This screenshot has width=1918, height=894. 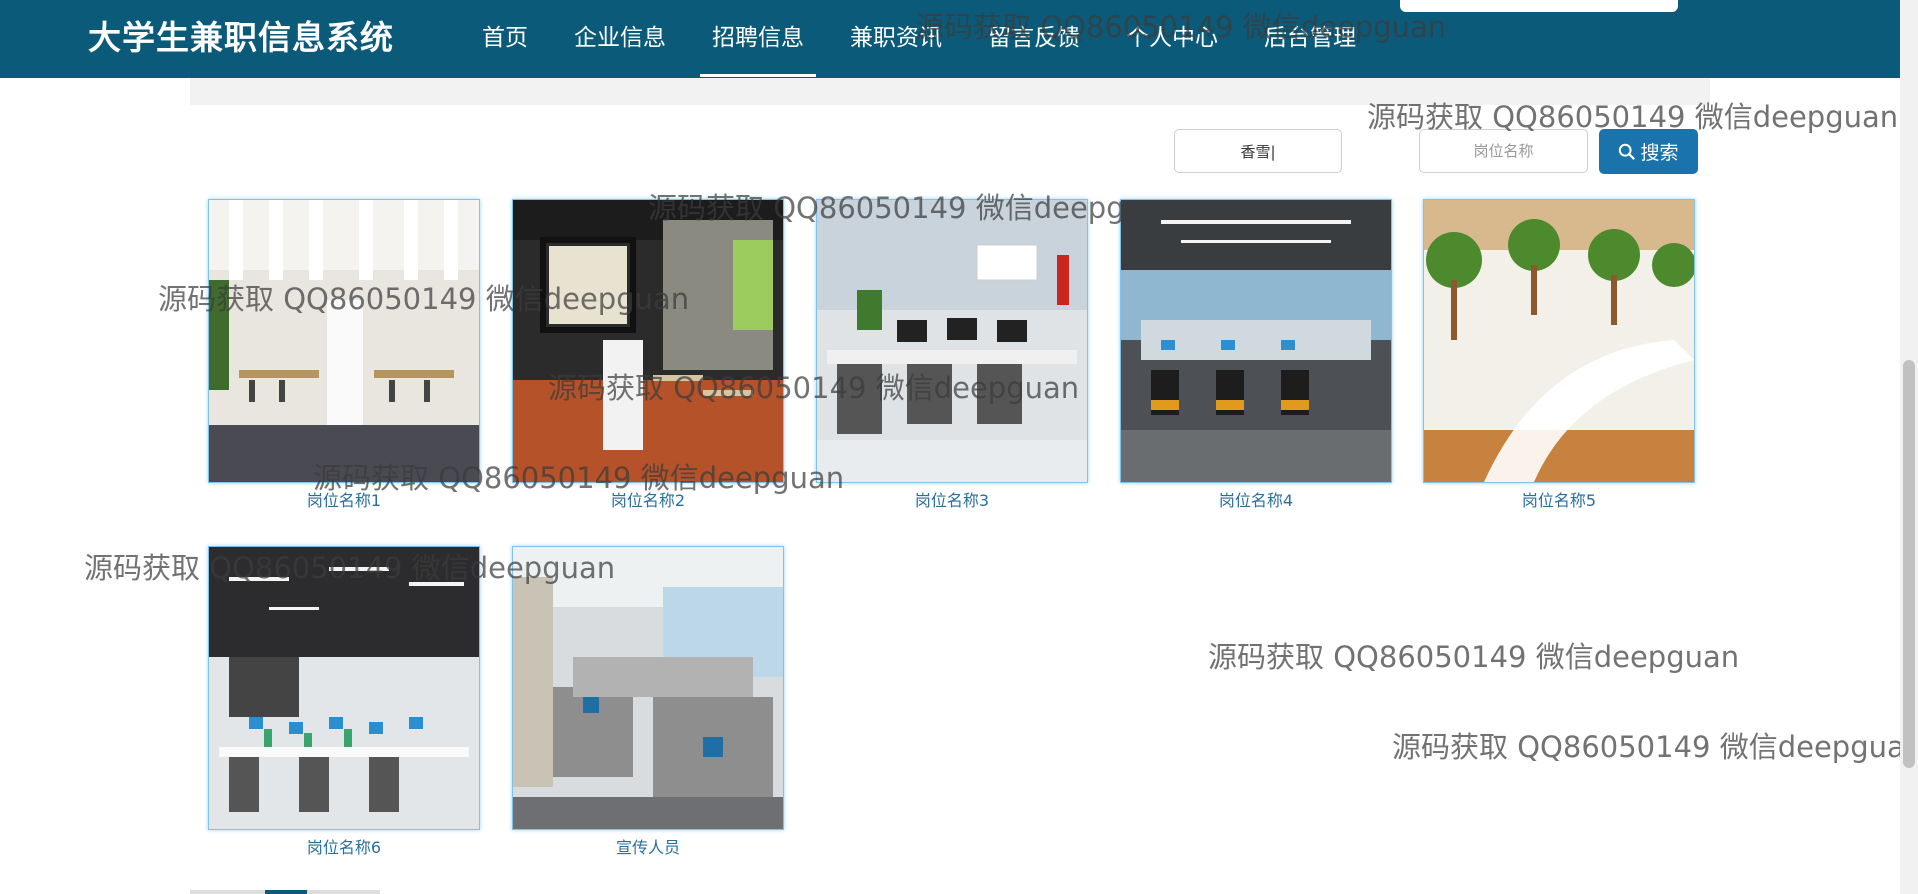 What do you see at coordinates (1034, 39) in the screenshot?
I see `nav-feedback: 留言反馈` at bounding box center [1034, 39].